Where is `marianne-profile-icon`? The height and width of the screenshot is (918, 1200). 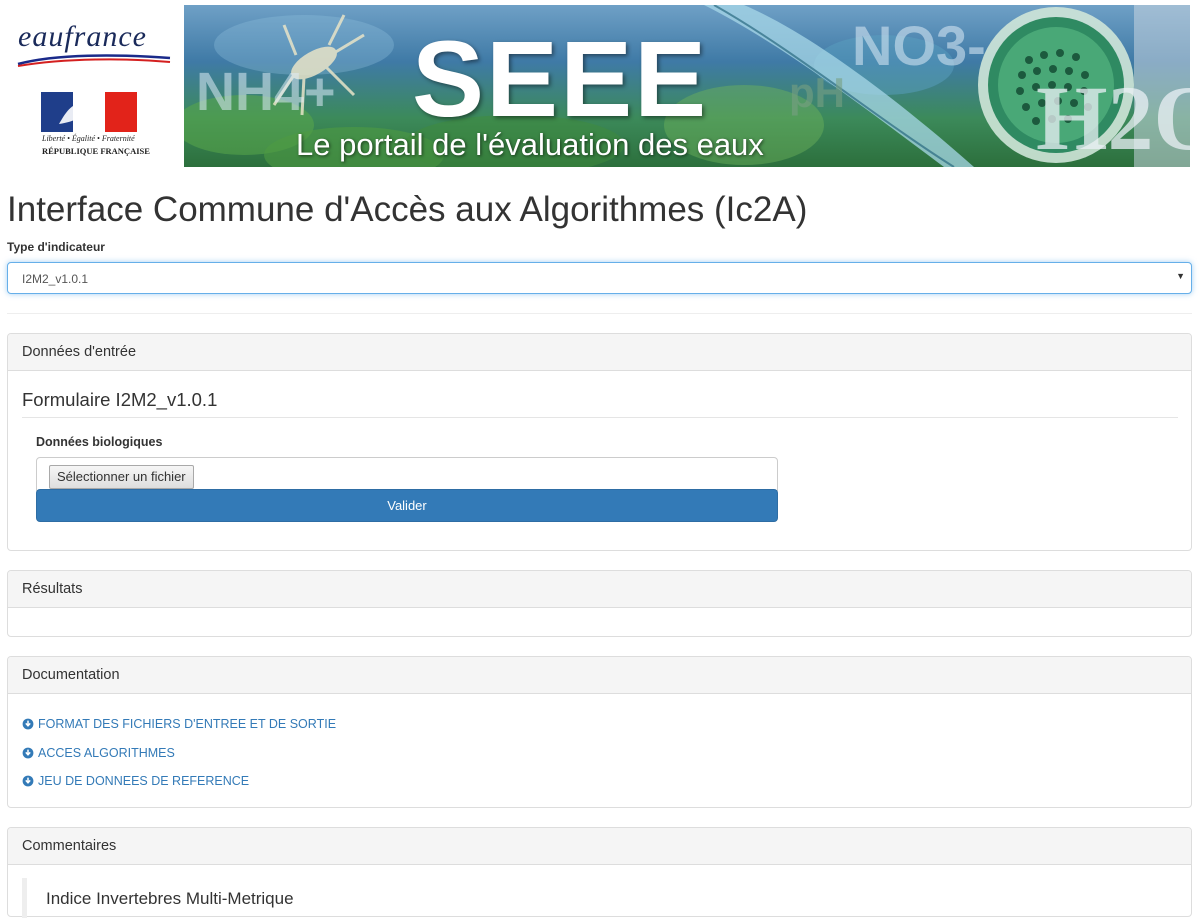 marianne-profile-icon is located at coordinates (72, 113).